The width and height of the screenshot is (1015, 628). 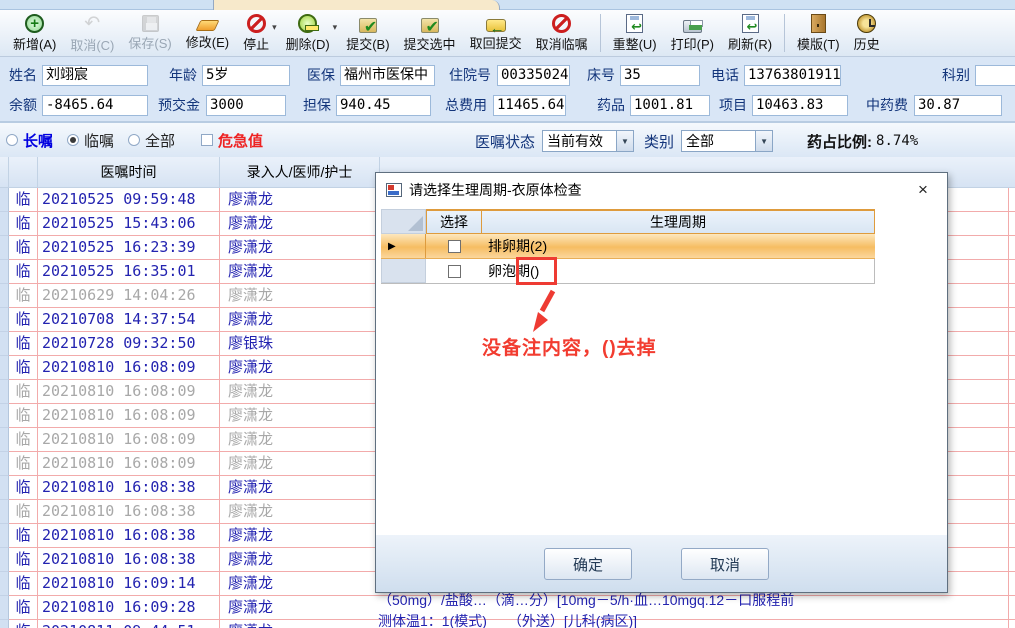 I want to click on submit-icon, so click(x=367, y=27).